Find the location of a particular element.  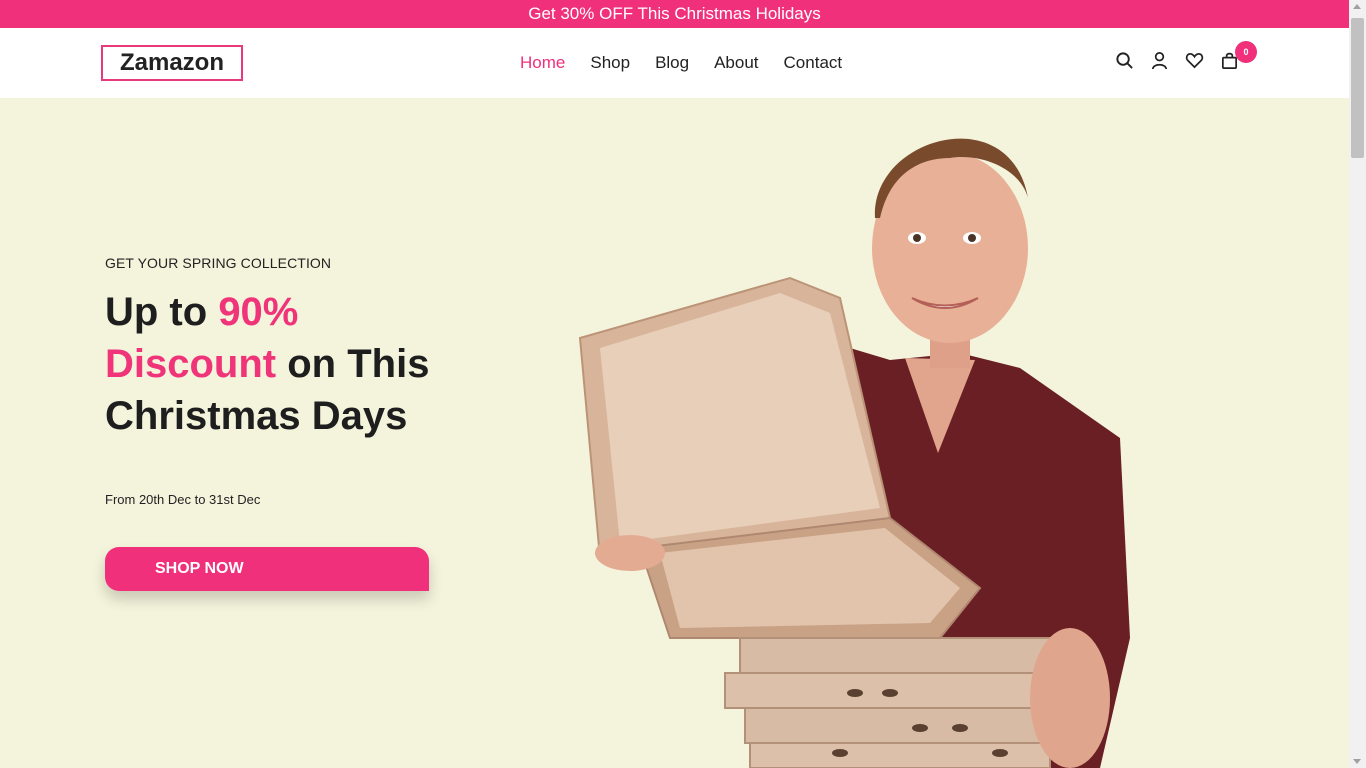

nav-about: About is located at coordinates (736, 63).